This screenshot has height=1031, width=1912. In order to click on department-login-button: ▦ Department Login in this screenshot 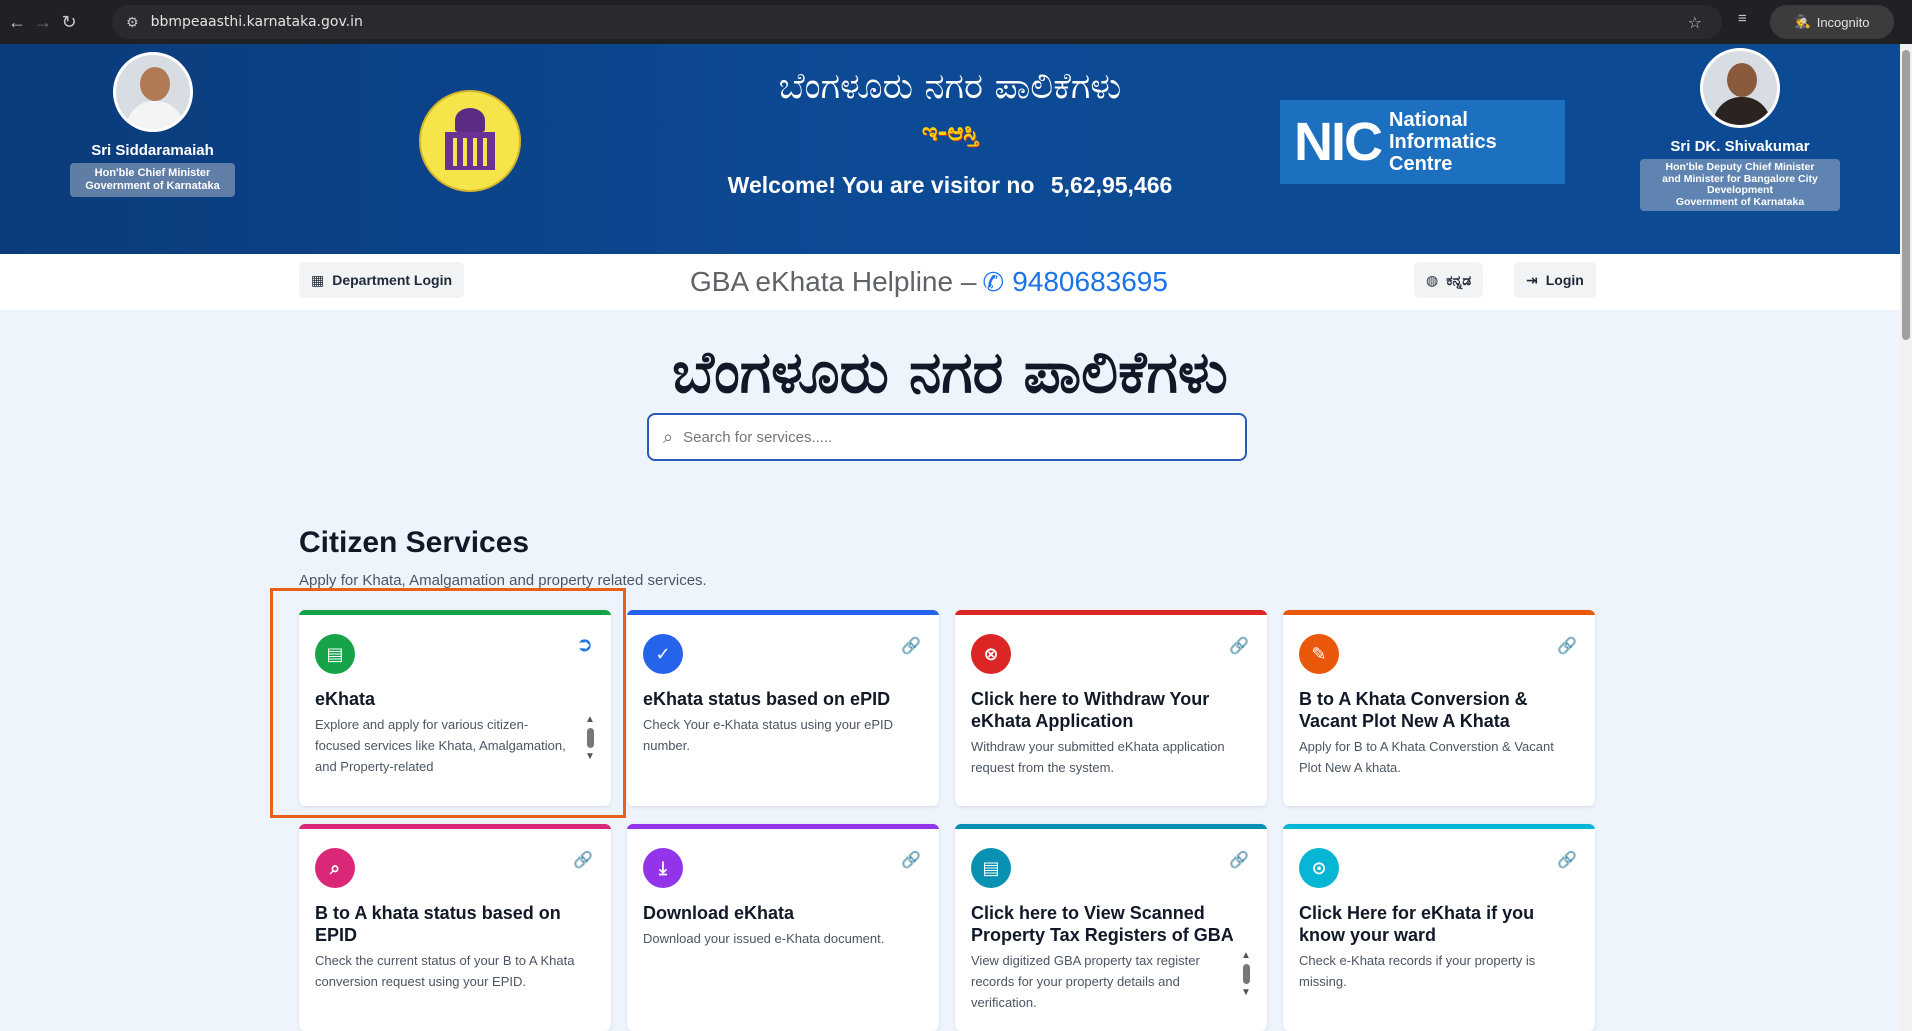, I will do `click(382, 280)`.